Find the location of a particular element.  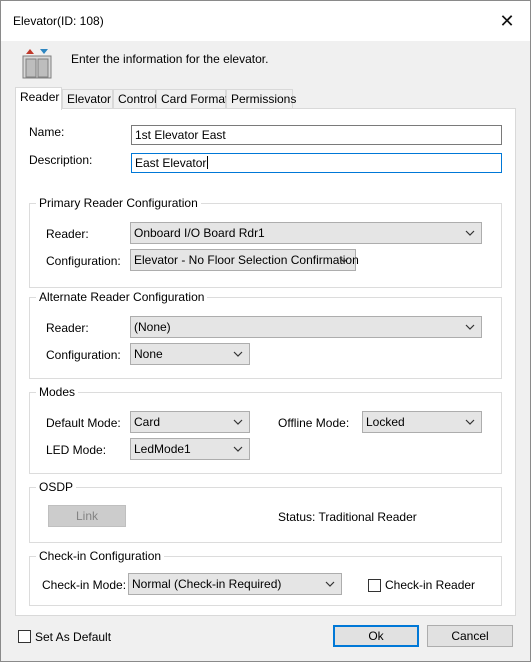

link-button: Link is located at coordinates (87, 516).